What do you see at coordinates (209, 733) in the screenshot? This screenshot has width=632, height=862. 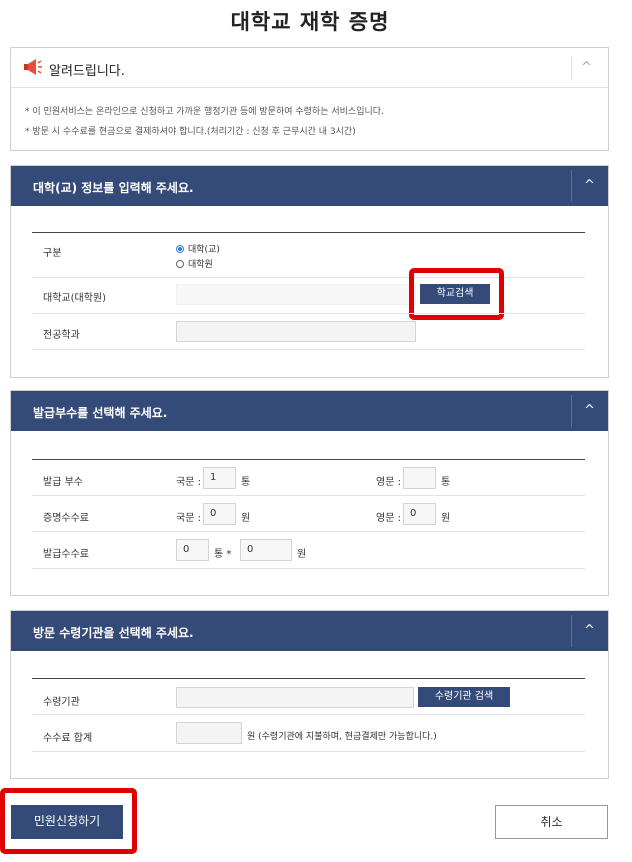 I see `total-fee-value` at bounding box center [209, 733].